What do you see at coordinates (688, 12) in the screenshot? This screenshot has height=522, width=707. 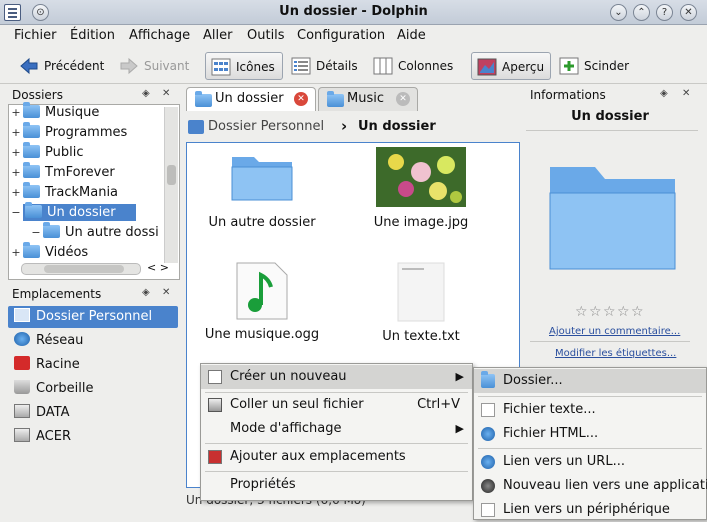 I see `close-button: ✕` at bounding box center [688, 12].